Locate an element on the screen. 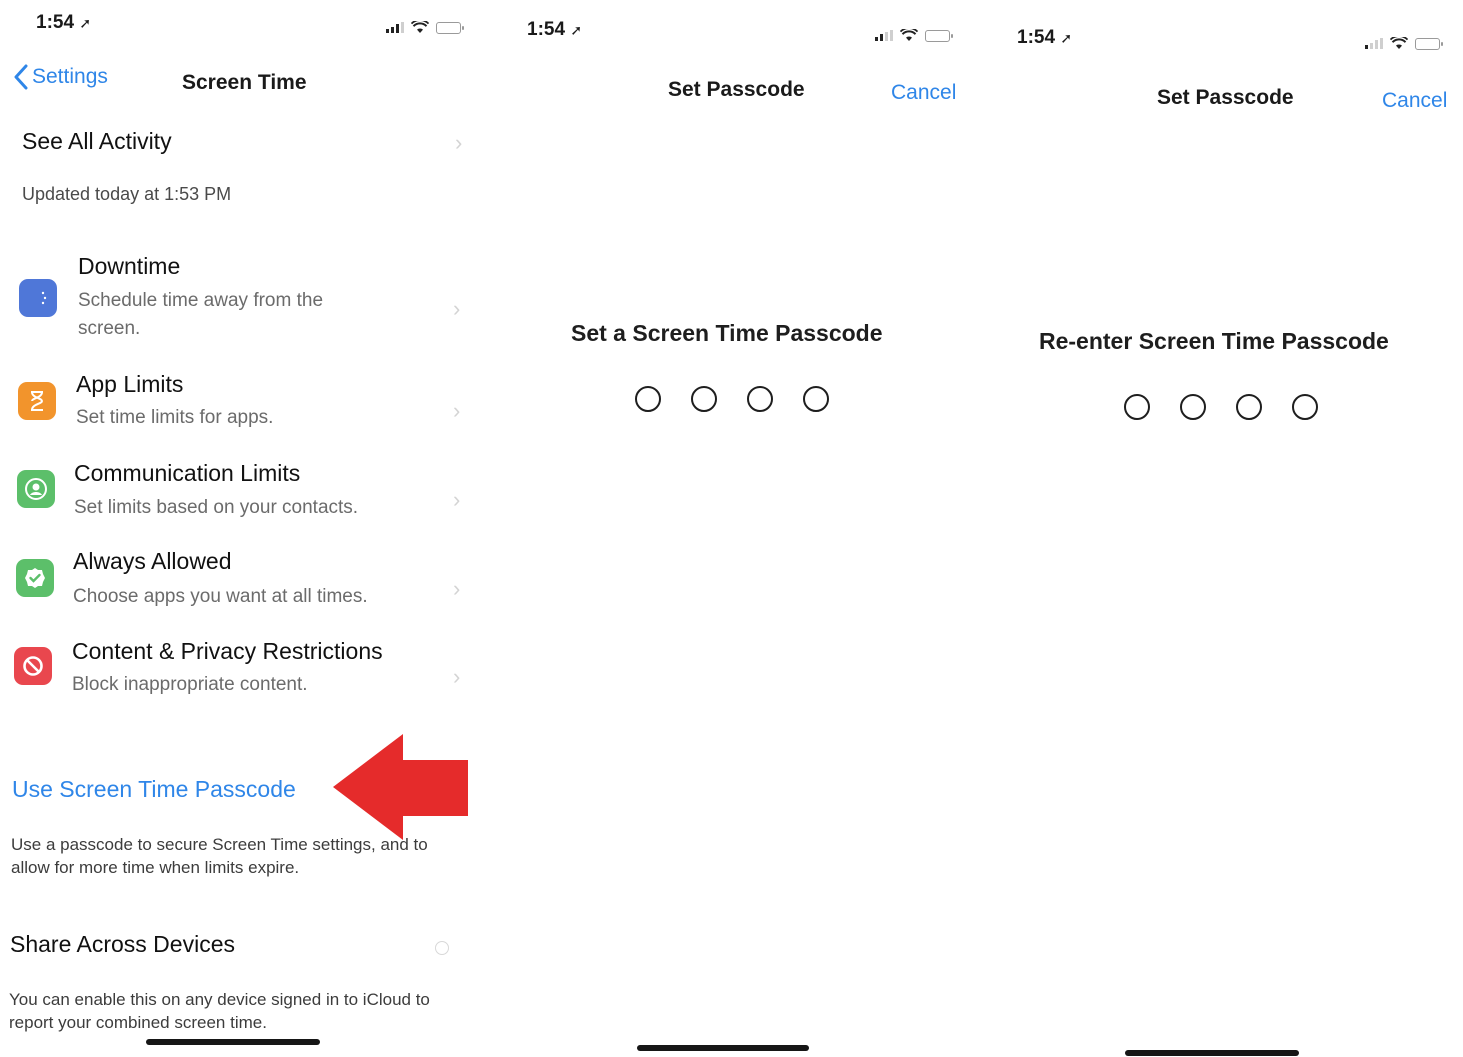 This screenshot has height=1057, width=1463. passcode-prompt: Re-enter Screen Time Passcode is located at coordinates (1214, 341).